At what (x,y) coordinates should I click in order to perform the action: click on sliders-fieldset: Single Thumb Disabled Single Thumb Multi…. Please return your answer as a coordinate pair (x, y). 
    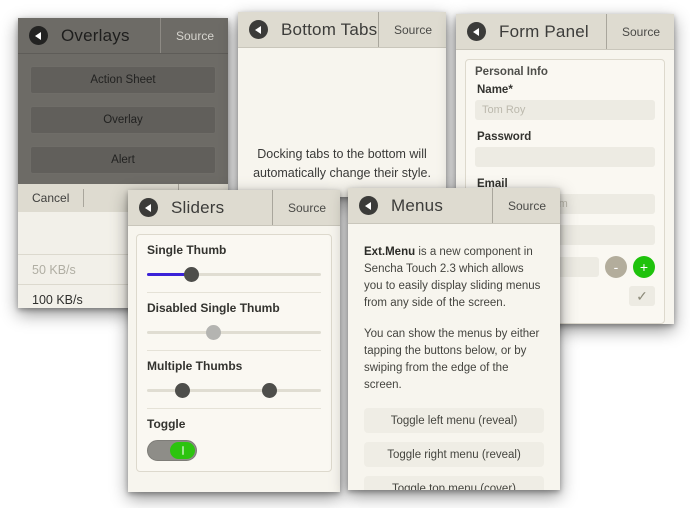
    Looking at the image, I should click on (234, 353).